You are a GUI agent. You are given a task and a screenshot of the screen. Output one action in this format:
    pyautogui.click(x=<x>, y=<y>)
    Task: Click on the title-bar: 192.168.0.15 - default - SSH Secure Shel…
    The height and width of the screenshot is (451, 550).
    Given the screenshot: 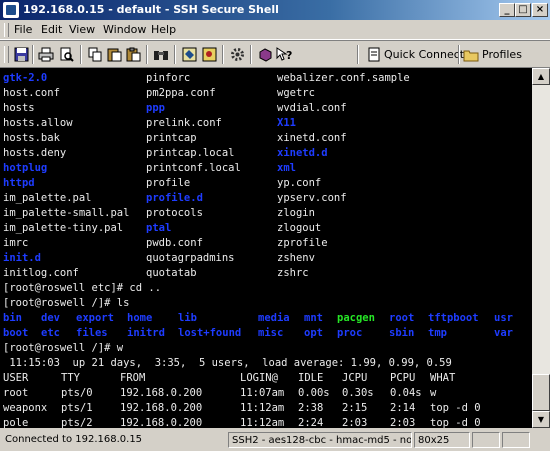 What is the action you would take?
    pyautogui.click(x=275, y=10)
    